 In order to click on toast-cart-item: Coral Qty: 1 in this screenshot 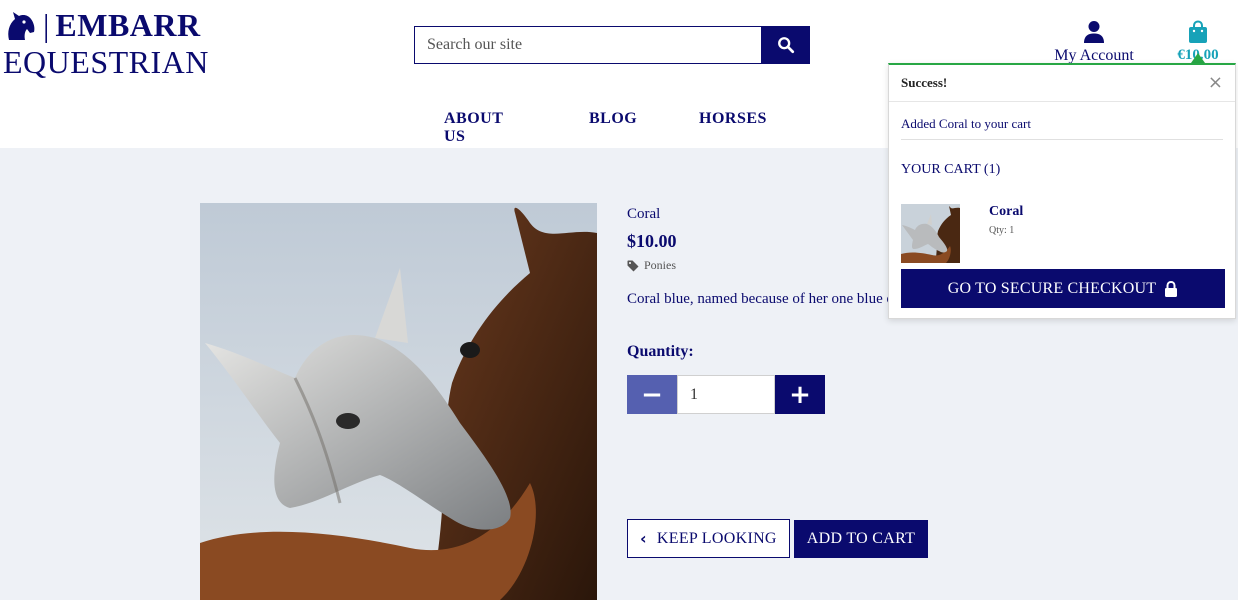, I will do `click(1062, 233)`.